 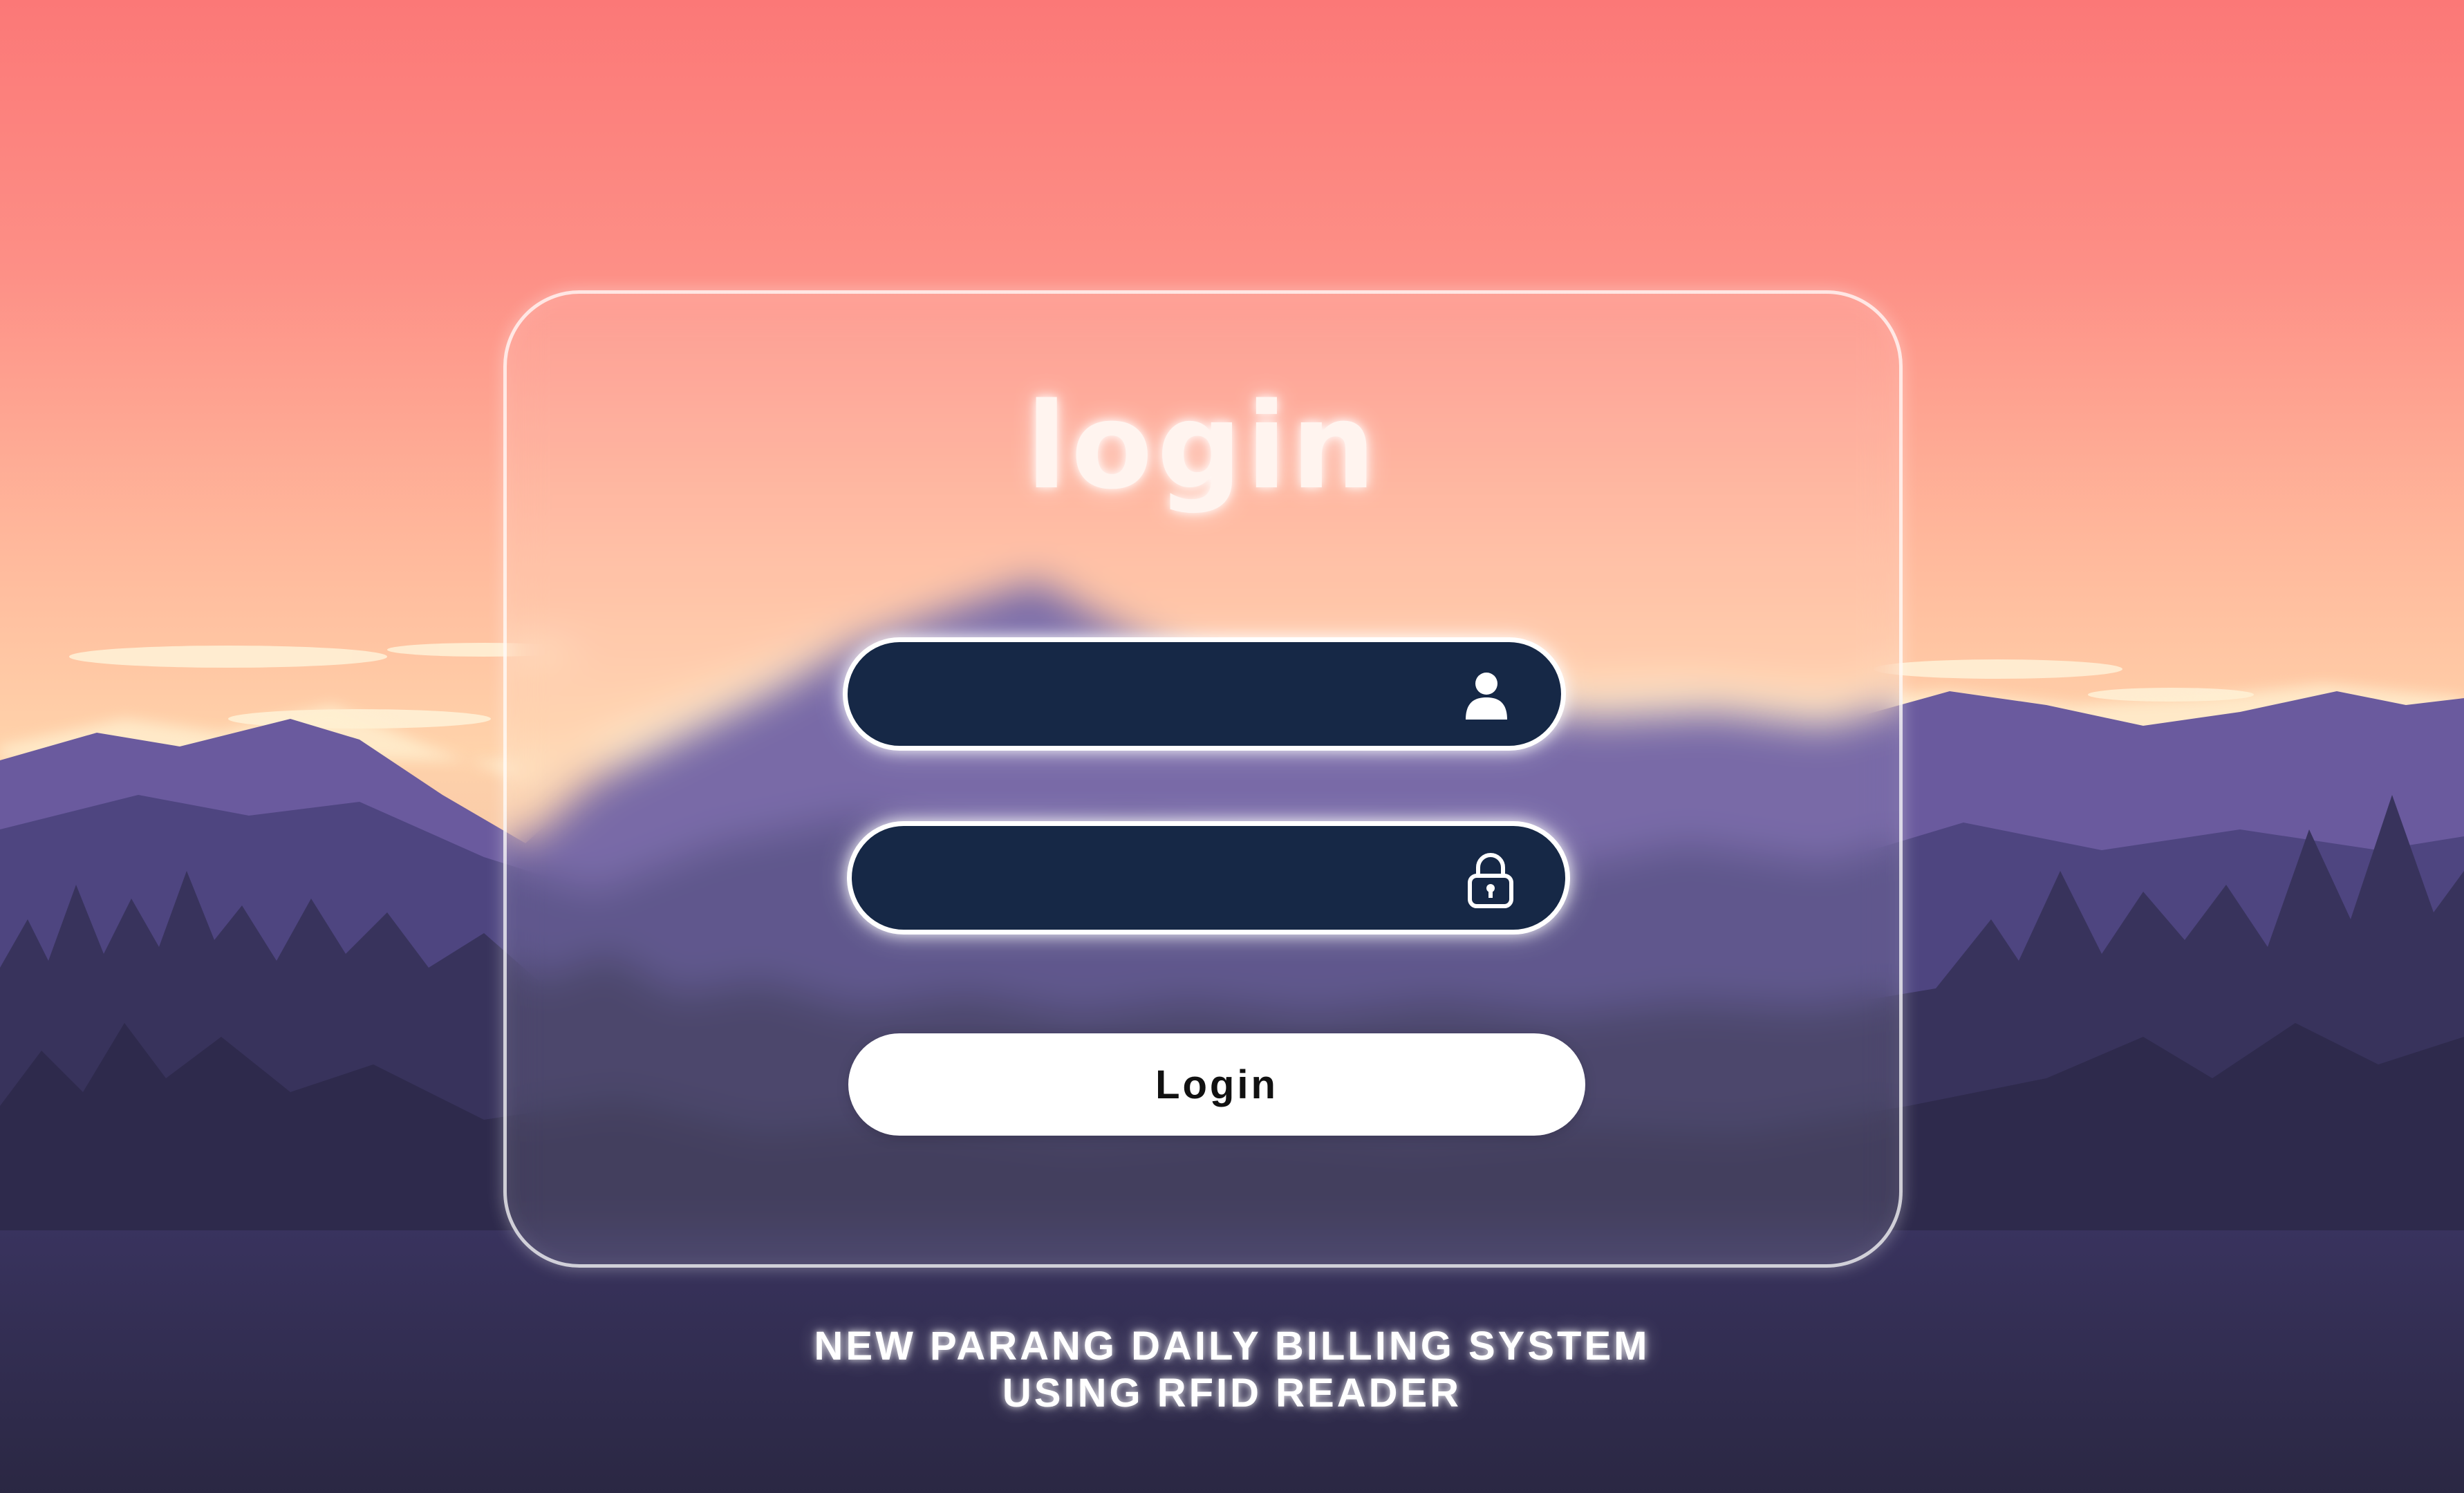 What do you see at coordinates (1232, 1393) in the screenshot?
I see `footer-line-2: USING RFID READER` at bounding box center [1232, 1393].